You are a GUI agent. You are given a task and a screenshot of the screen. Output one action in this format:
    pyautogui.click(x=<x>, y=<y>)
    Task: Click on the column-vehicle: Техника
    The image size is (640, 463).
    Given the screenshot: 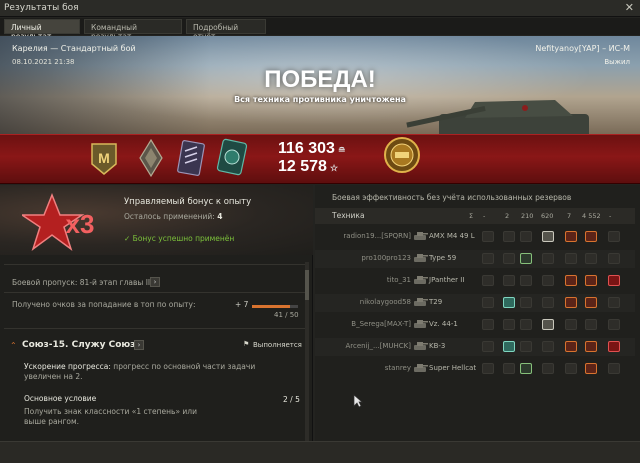 What is the action you would take?
    pyautogui.click(x=348, y=215)
    